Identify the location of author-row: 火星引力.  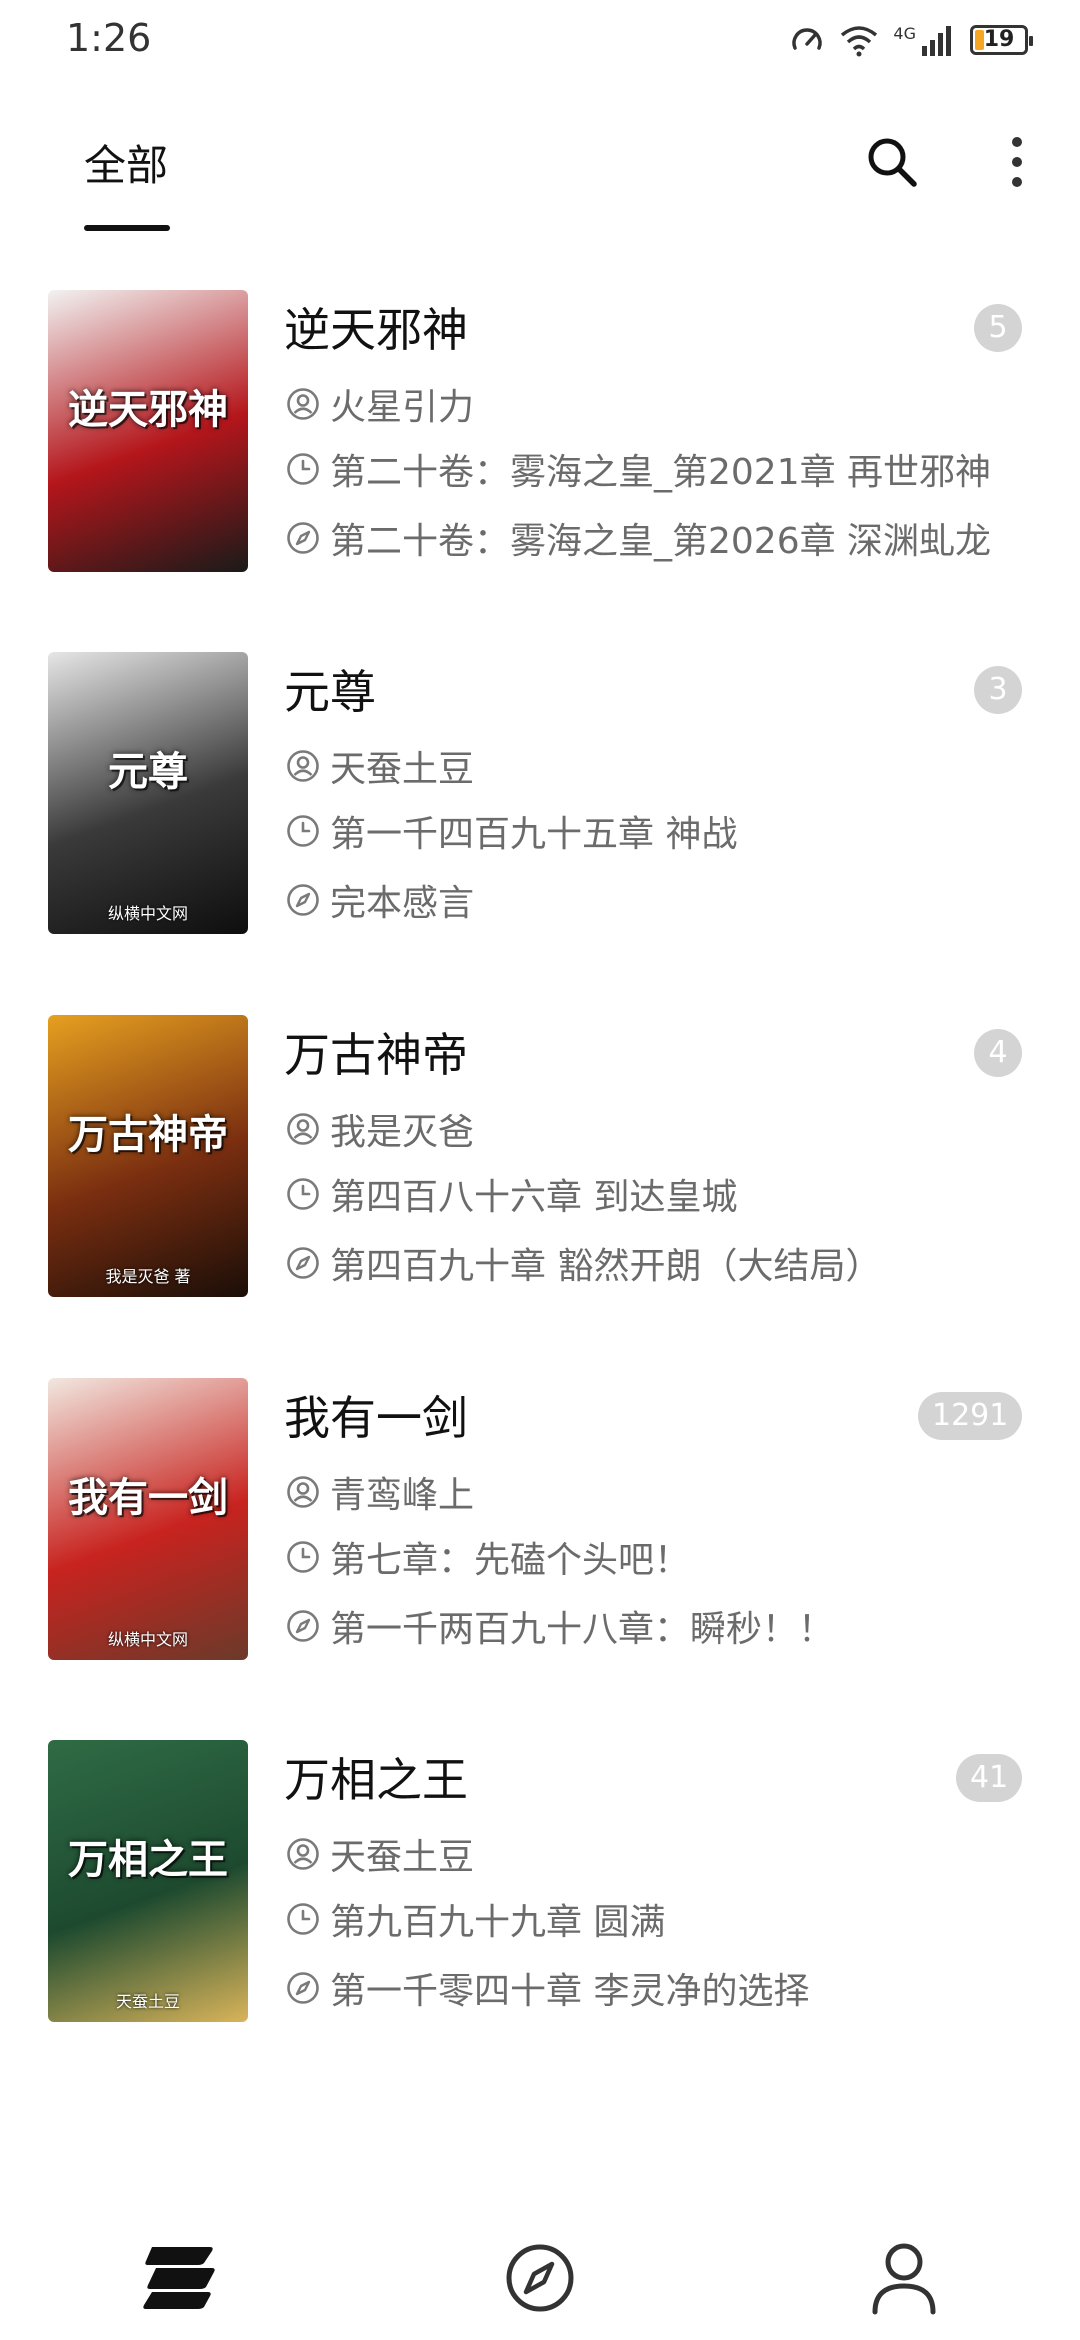
(380, 404).